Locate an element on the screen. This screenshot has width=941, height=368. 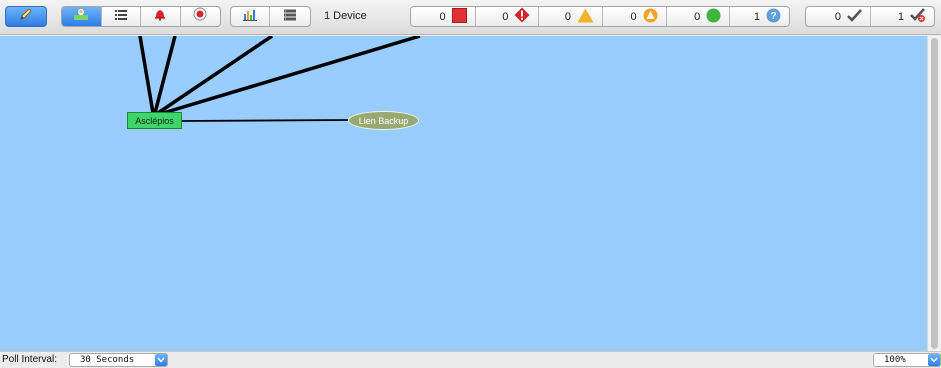
zoom-value: 100% is located at coordinates (895, 360).